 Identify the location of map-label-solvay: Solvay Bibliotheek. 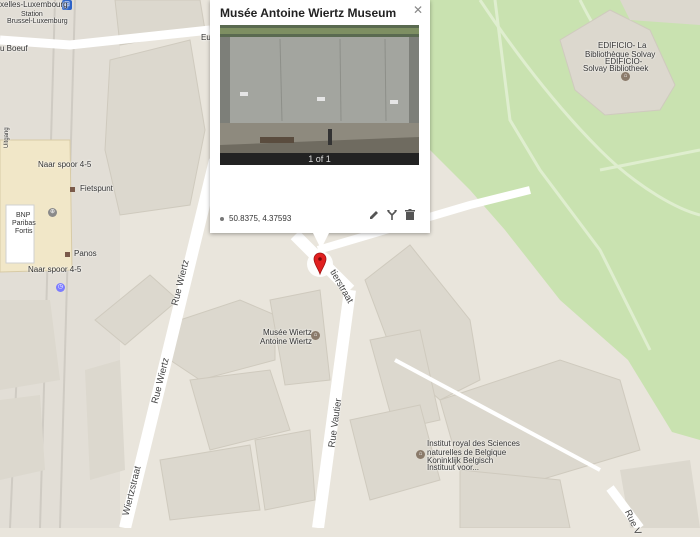
(616, 68).